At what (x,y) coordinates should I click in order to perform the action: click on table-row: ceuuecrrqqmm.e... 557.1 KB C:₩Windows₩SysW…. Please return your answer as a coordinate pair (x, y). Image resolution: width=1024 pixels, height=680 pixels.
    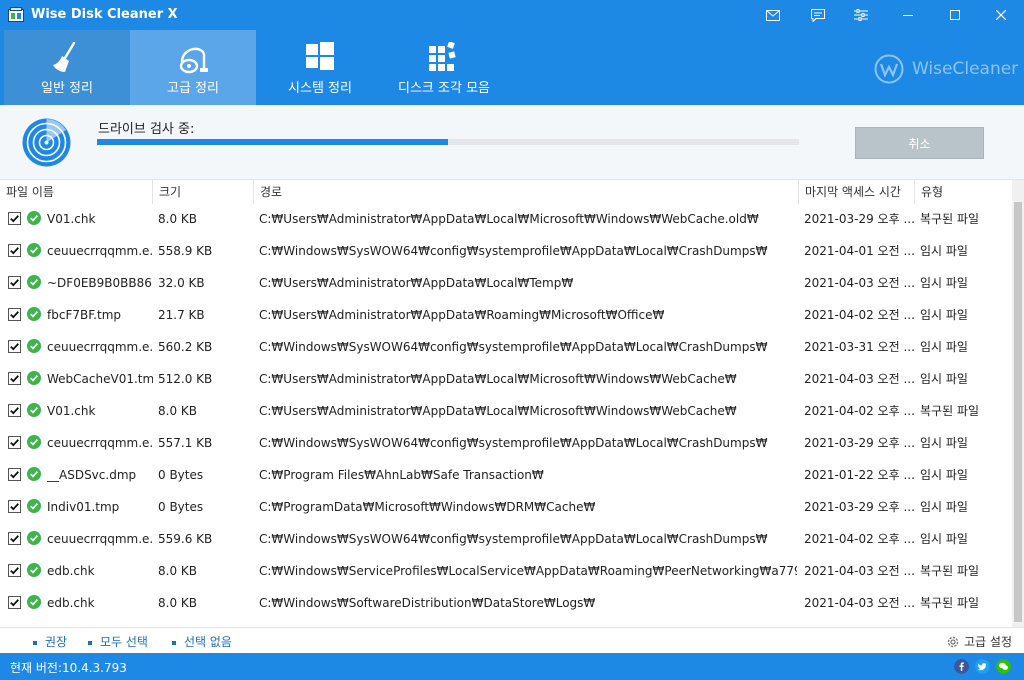
    Looking at the image, I should click on (506, 443).